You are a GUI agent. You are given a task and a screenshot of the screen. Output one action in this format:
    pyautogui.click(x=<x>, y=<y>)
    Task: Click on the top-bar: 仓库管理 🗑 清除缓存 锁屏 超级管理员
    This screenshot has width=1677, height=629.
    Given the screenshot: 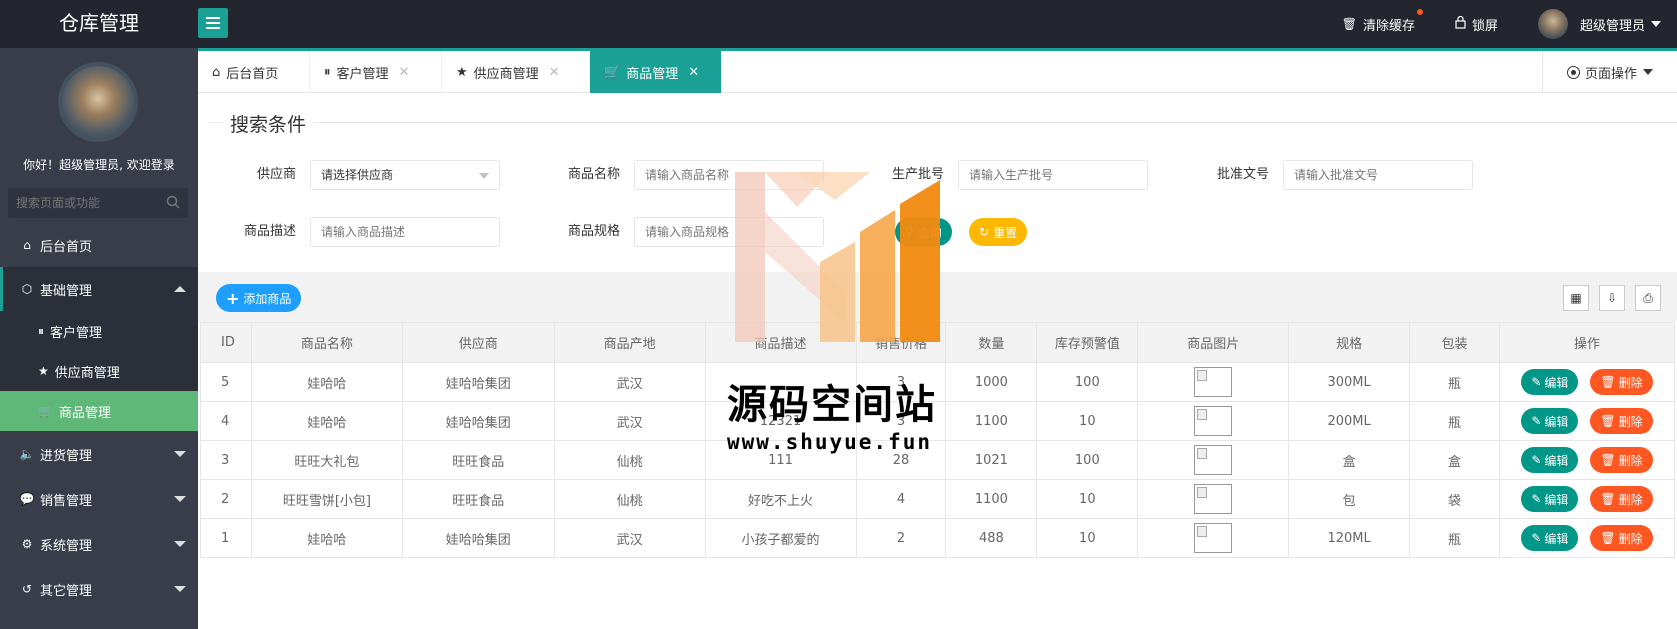 What is the action you would take?
    pyautogui.click(x=838, y=24)
    